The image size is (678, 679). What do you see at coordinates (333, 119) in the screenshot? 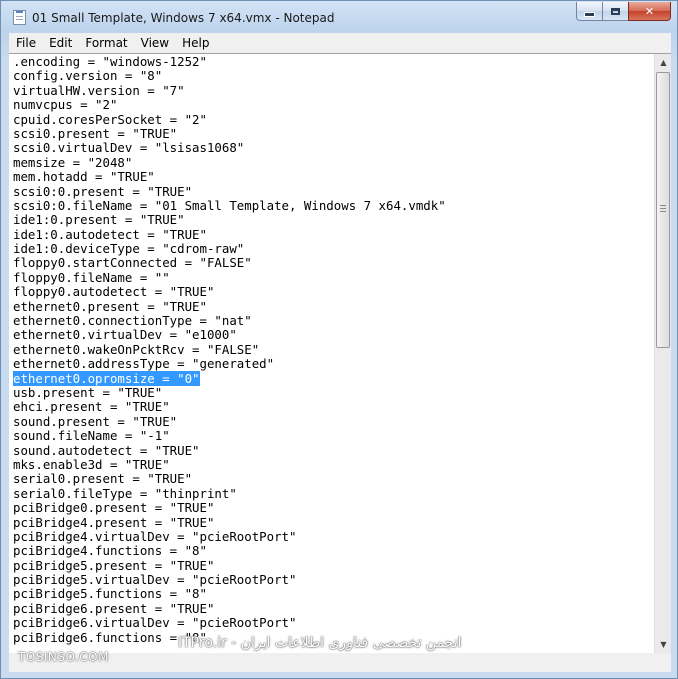
I see `text-line: cpuid.coresPerSocket = "2"` at bounding box center [333, 119].